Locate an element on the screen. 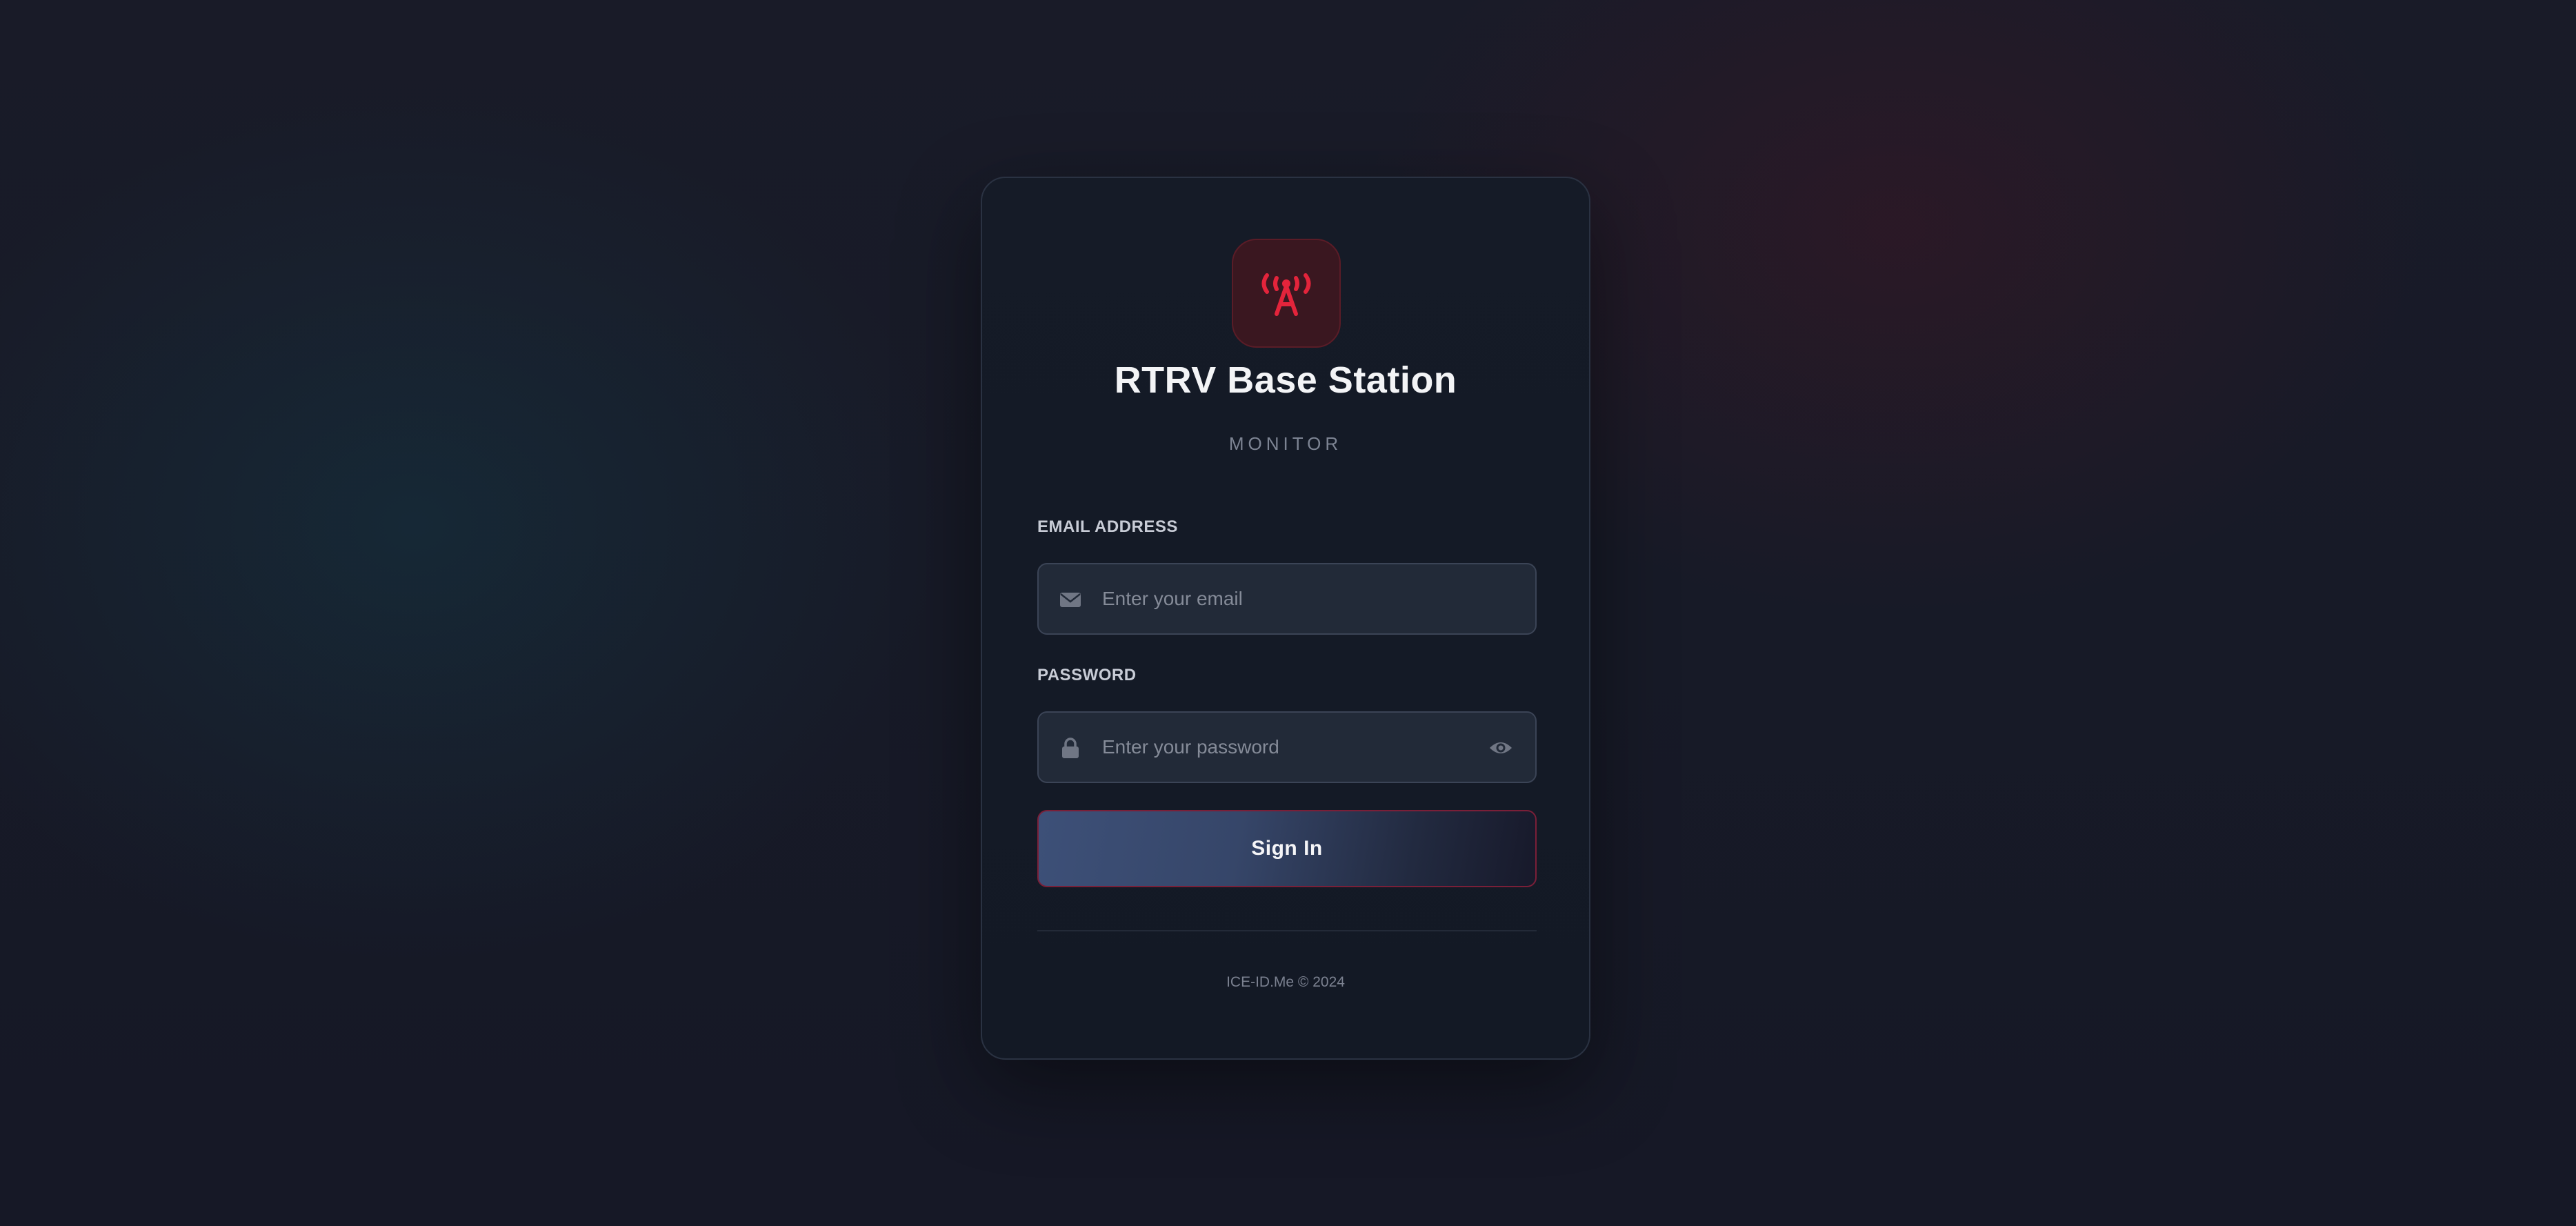 This screenshot has height=1226, width=2576. app-logo is located at coordinates (1286, 293).